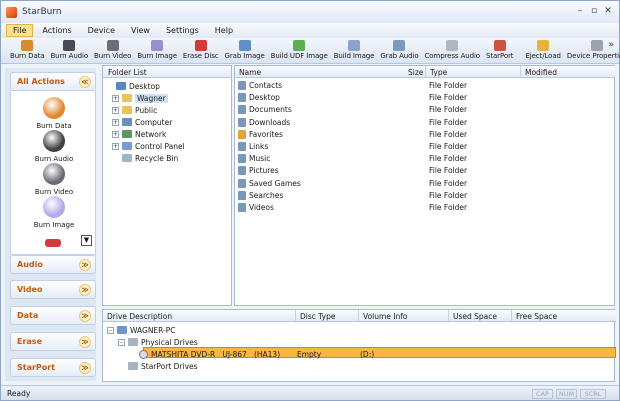 The height and width of the screenshot is (401, 620). I want to click on toolbar-compress-audio-button: Compress Audio, so click(452, 49).